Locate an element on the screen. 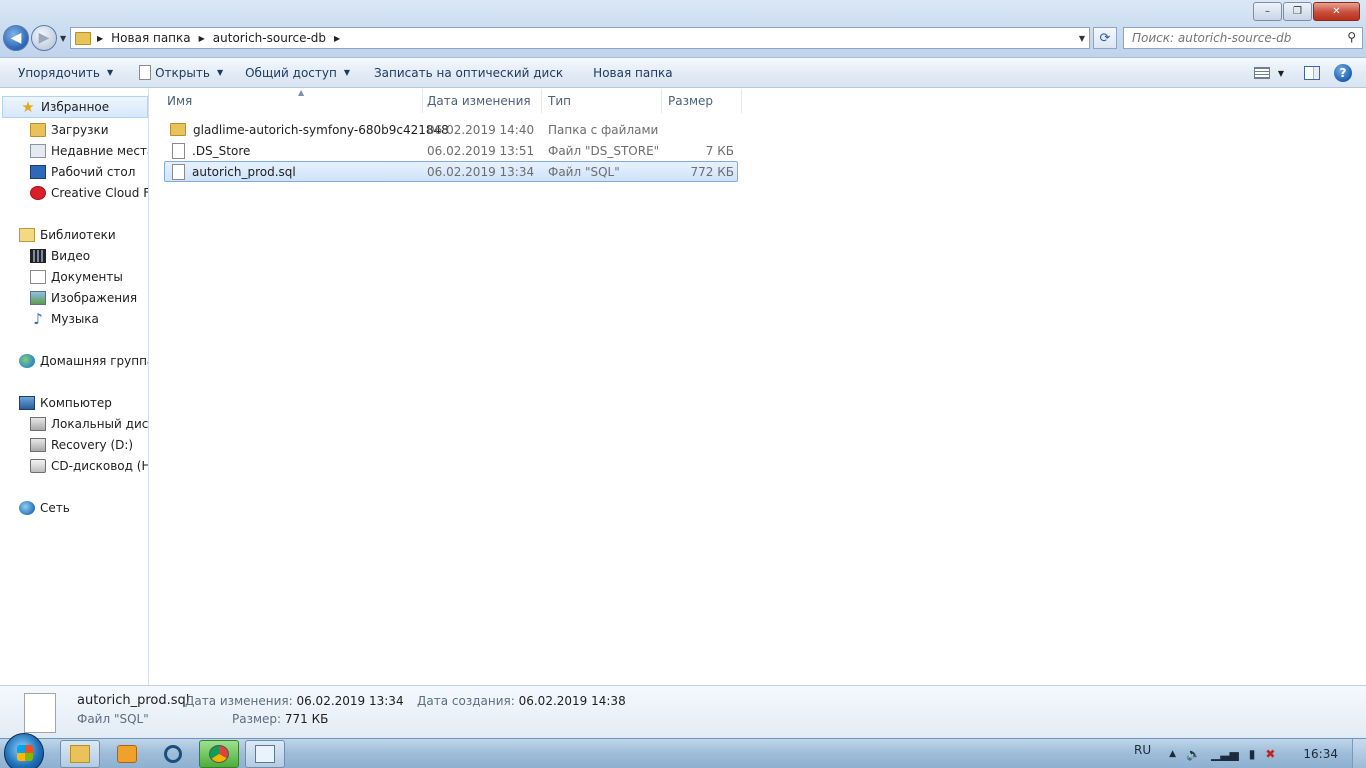 Image resolution: width=1366 pixels, height=768 pixels. folder-icon is located at coordinates (178, 129).